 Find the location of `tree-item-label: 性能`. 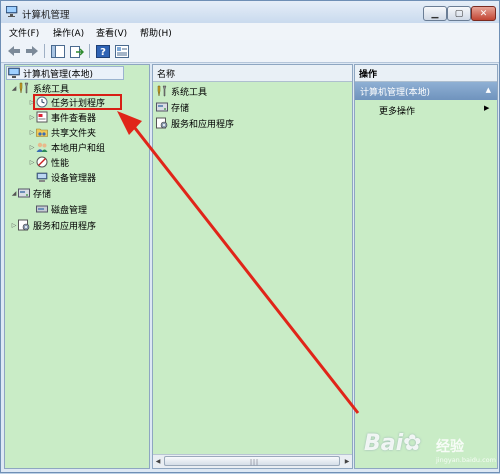

tree-item-label: 性能 is located at coordinates (60, 163).